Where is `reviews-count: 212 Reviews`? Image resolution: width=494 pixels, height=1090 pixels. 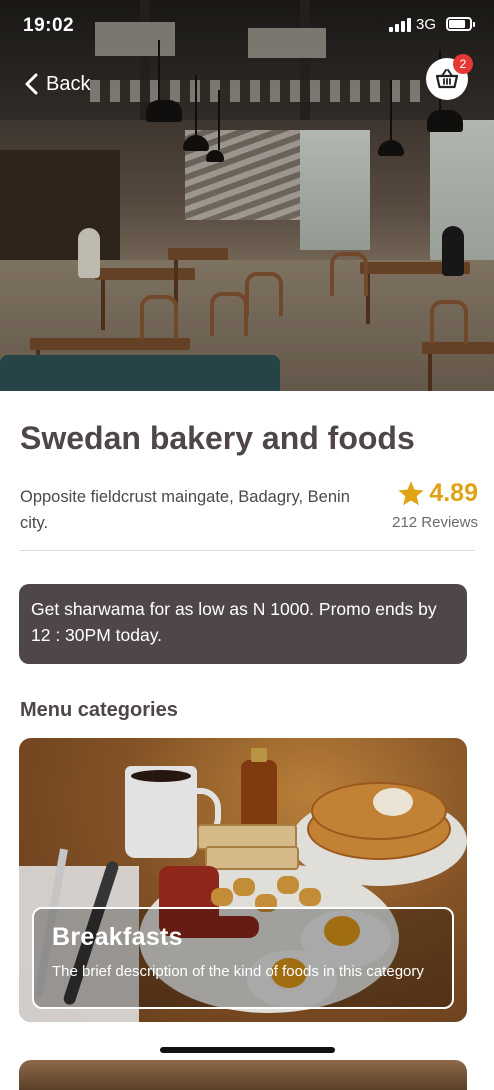 reviews-count: 212 Reviews is located at coordinates (435, 522).